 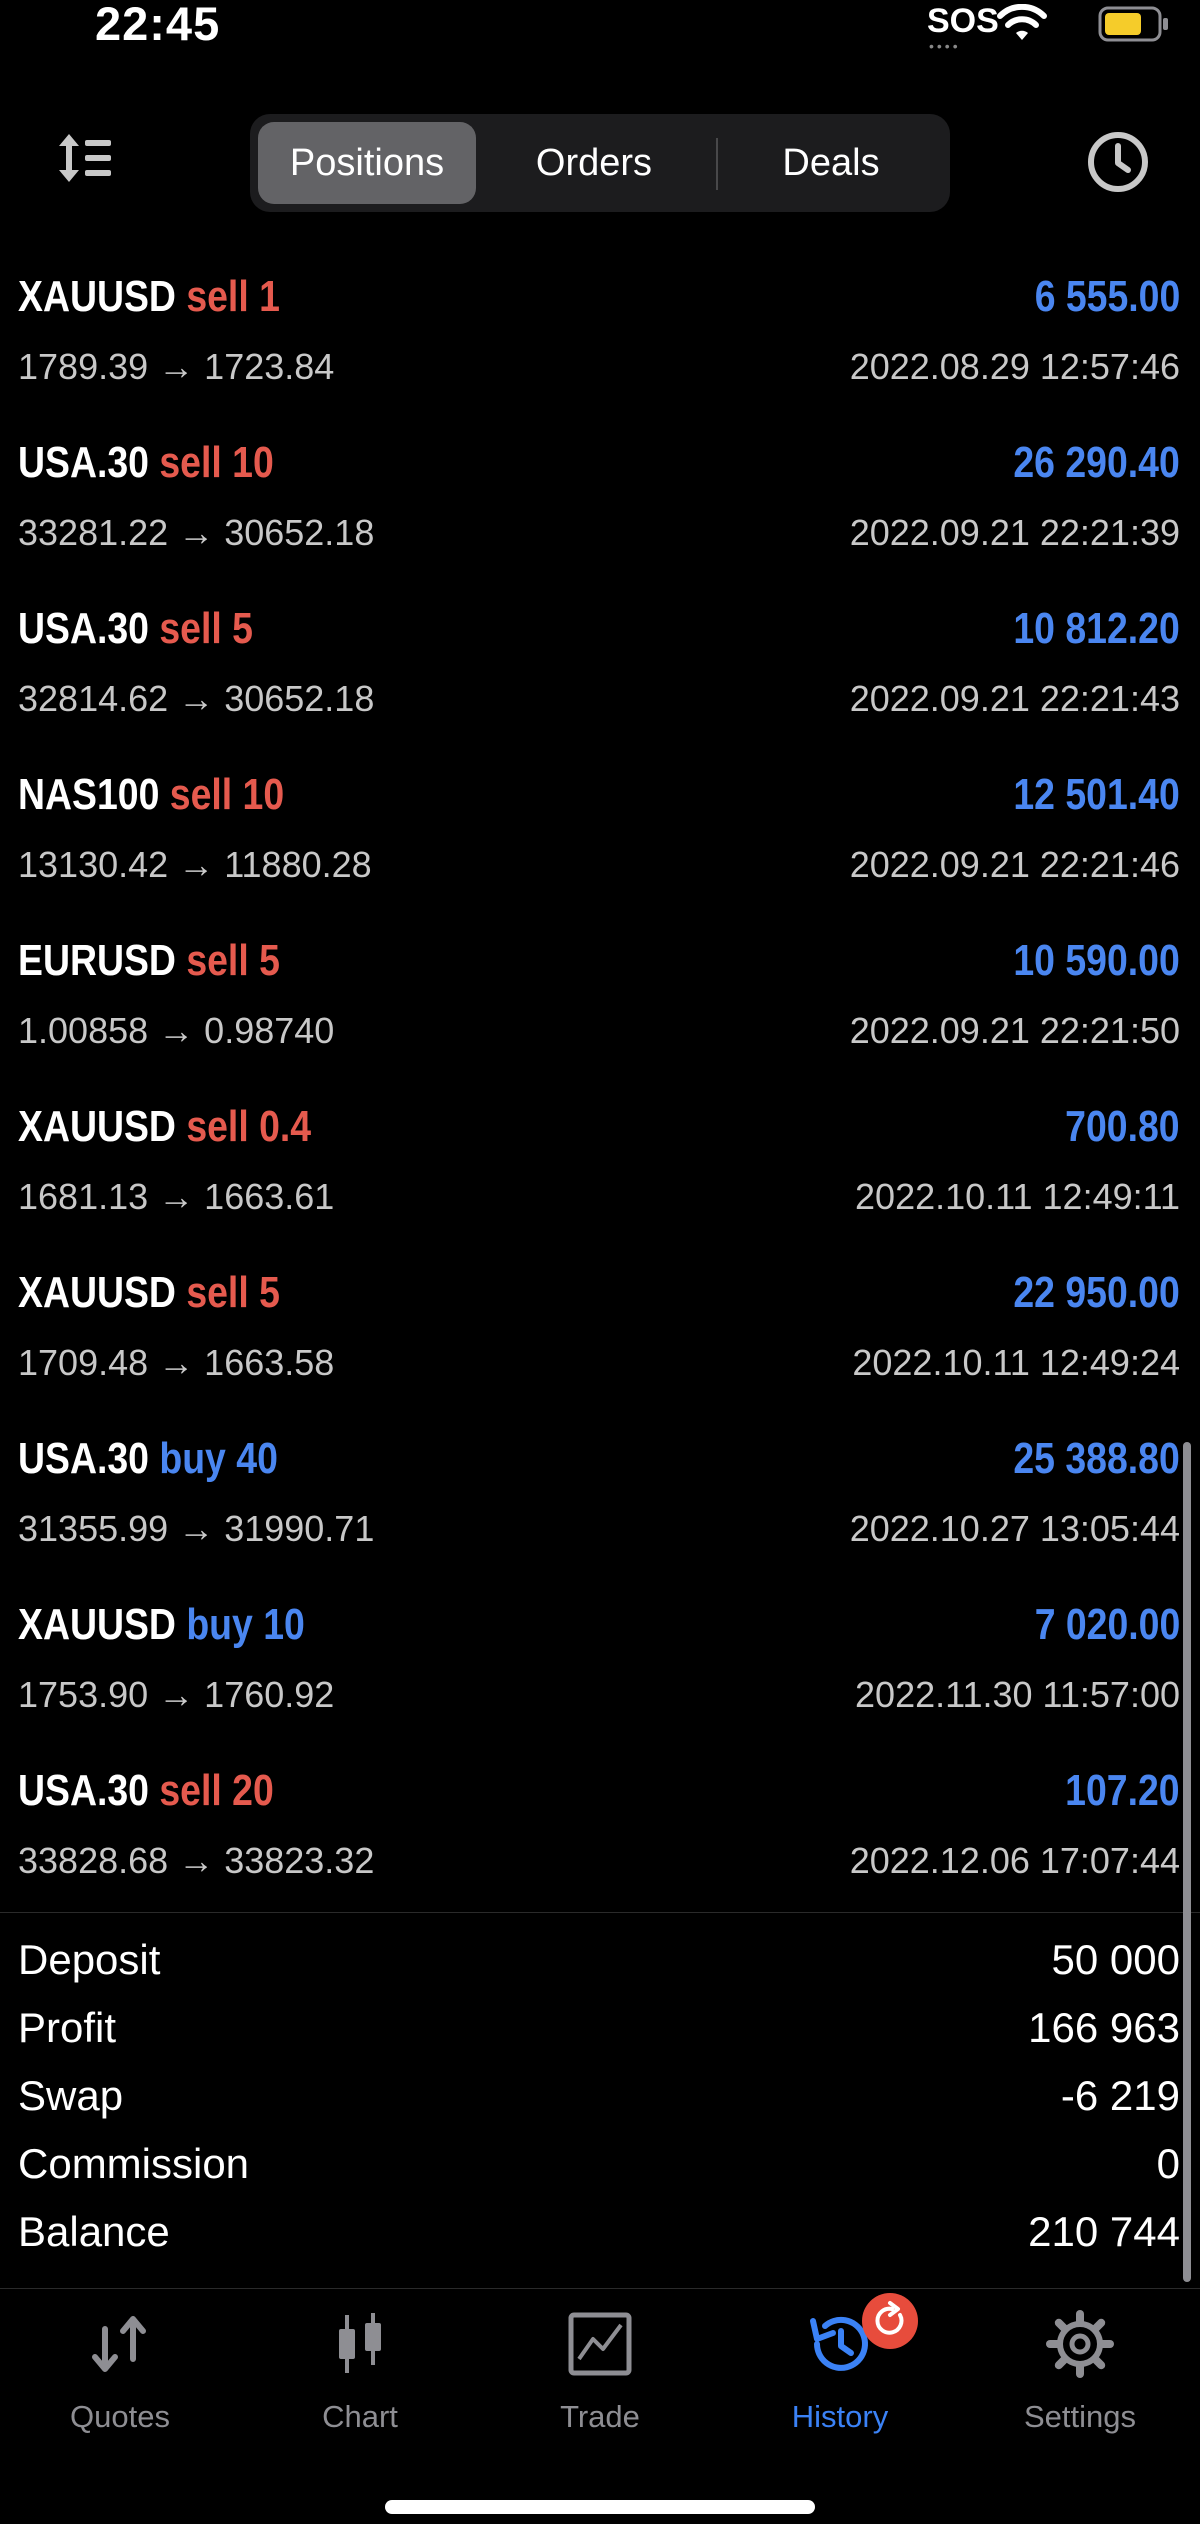 I want to click on scrollbar, so click(x=1187, y=1862).